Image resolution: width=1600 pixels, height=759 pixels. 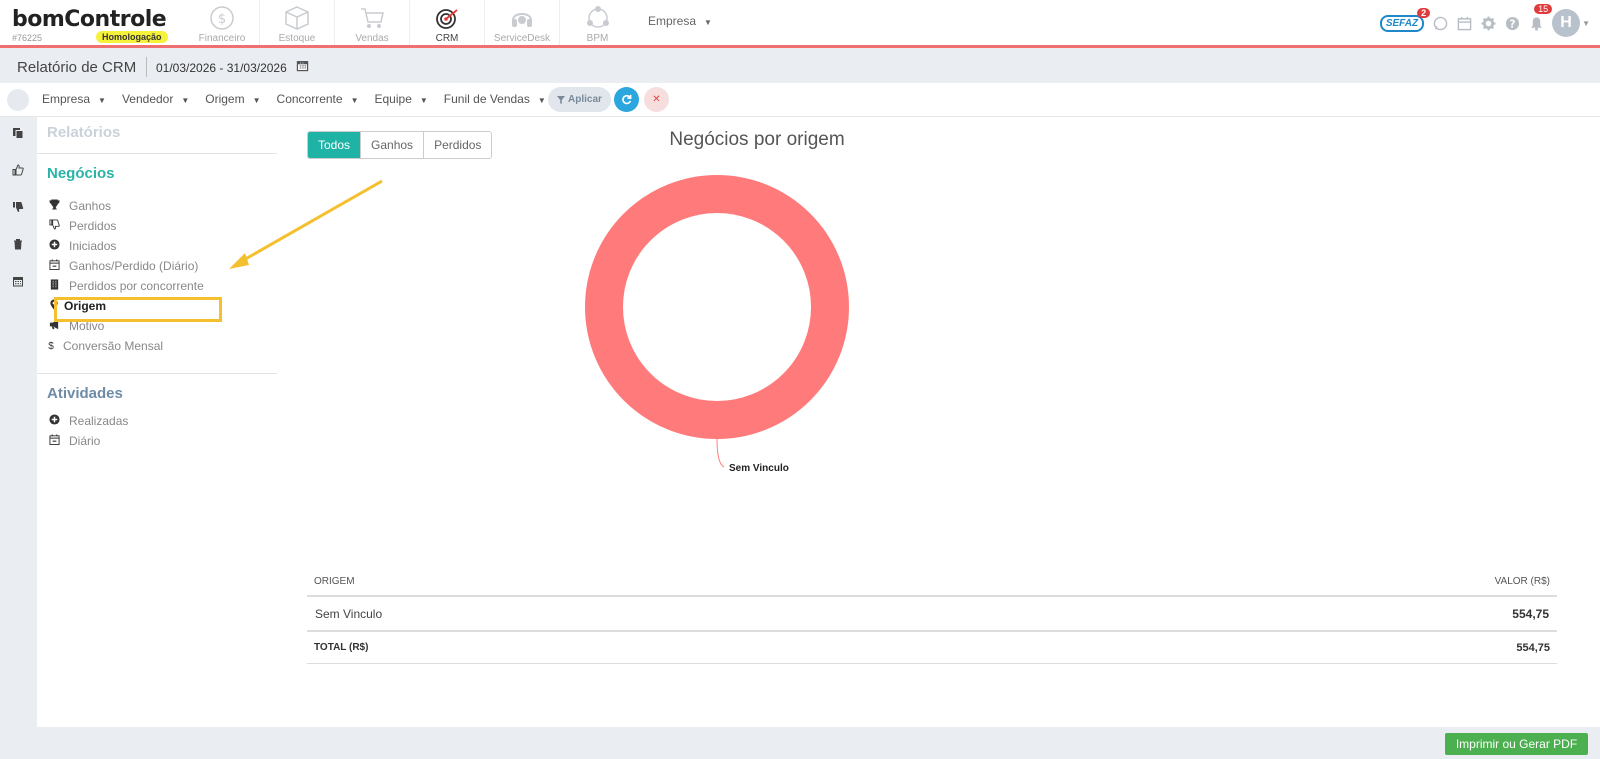 I want to click on chart-title: Negócios por origem, so click(x=757, y=139).